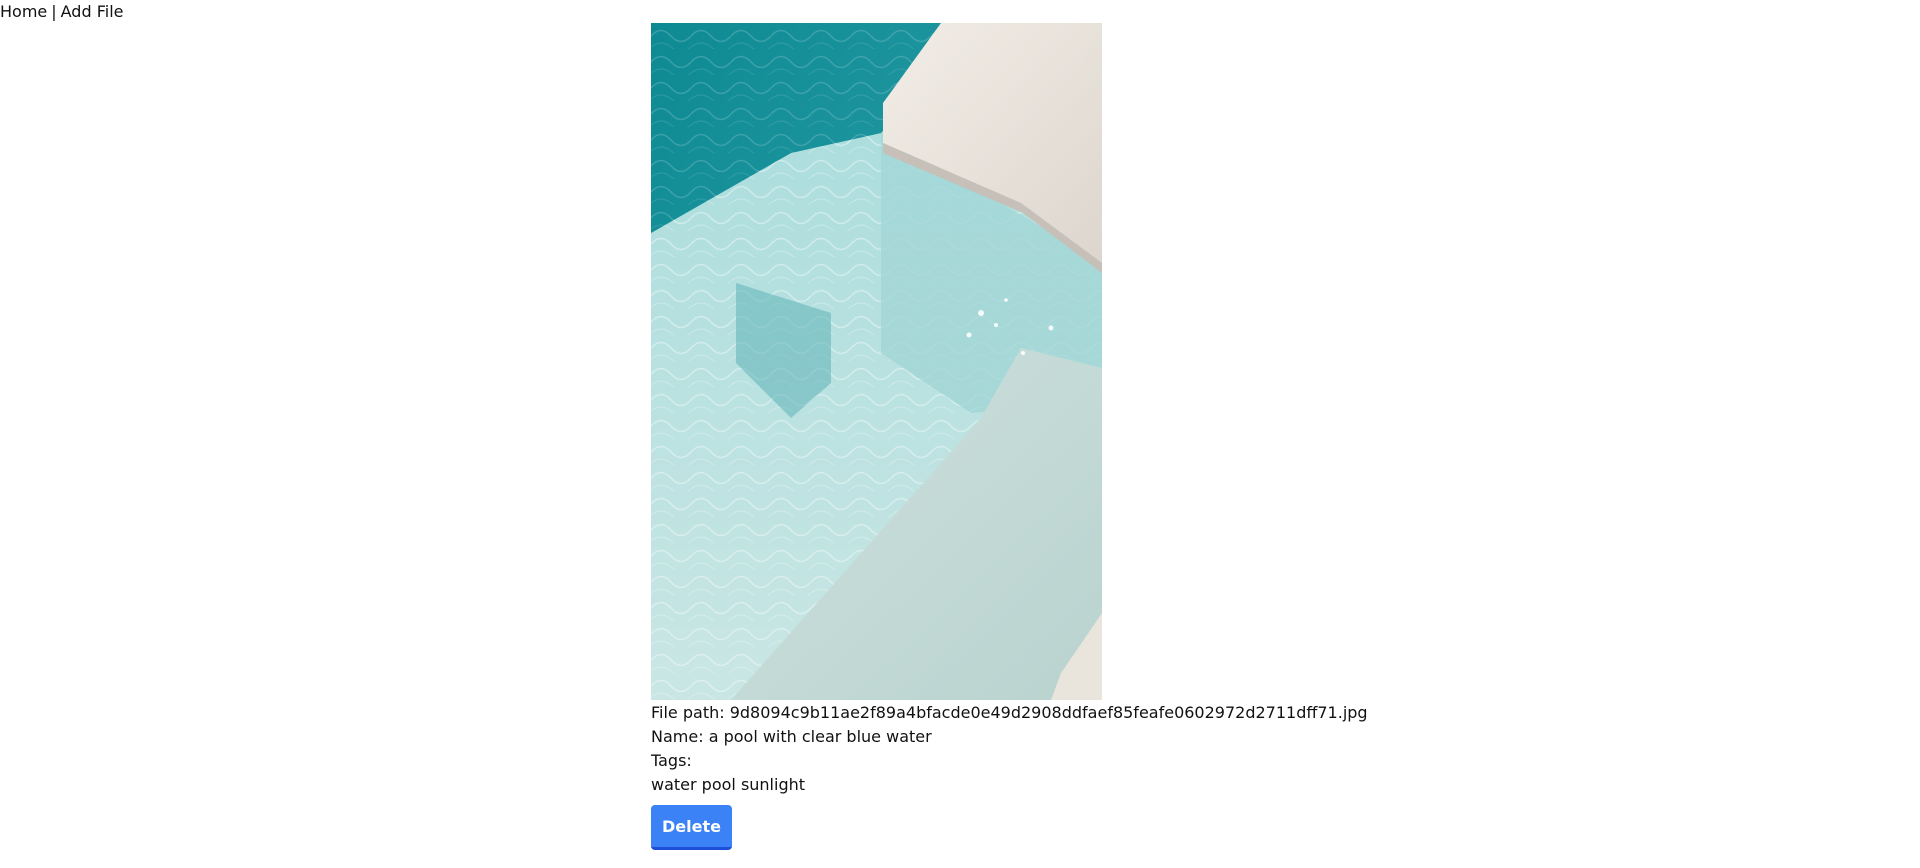  I want to click on top-nav: Home | Add File, so click(61, 12).